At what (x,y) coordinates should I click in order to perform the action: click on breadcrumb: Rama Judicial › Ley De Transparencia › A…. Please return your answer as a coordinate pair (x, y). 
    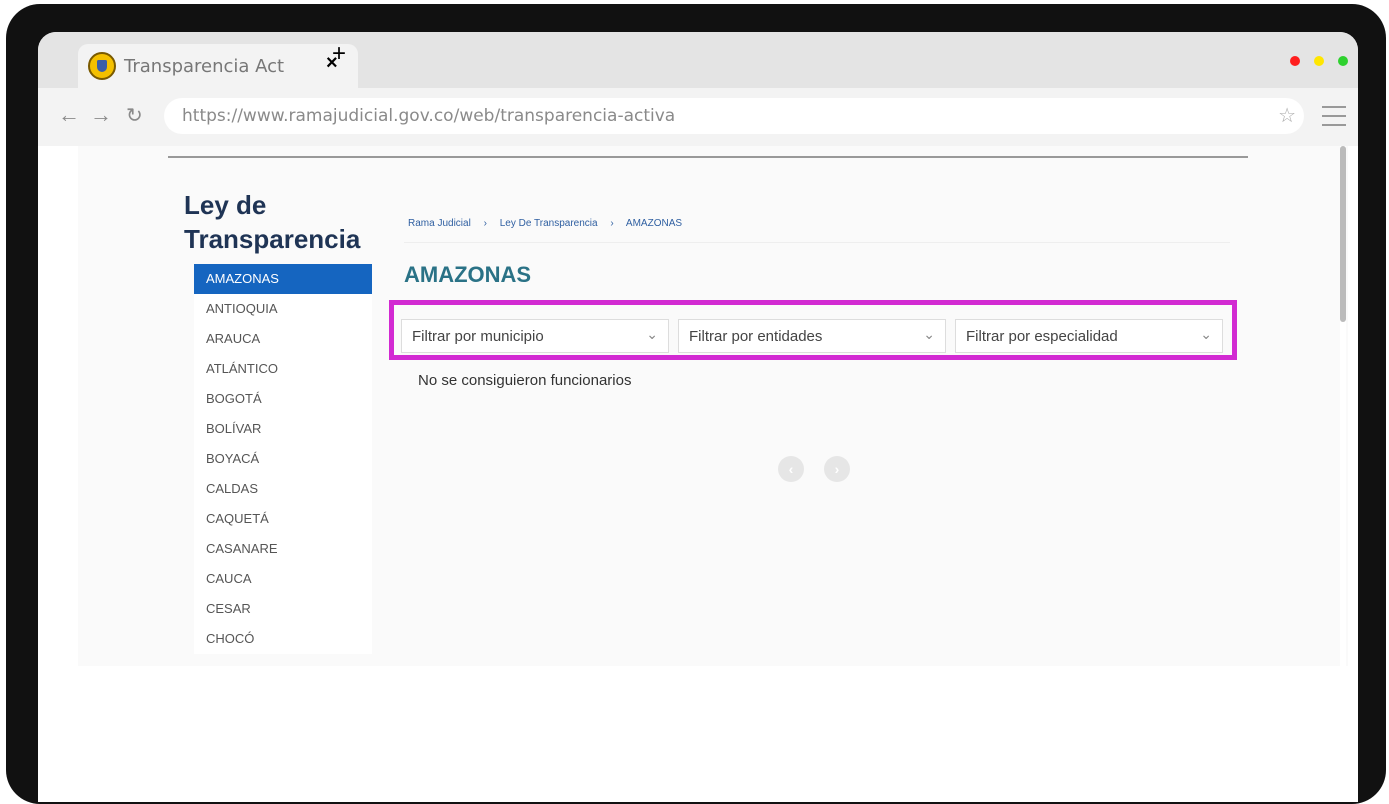
    Looking at the image, I should click on (550, 223).